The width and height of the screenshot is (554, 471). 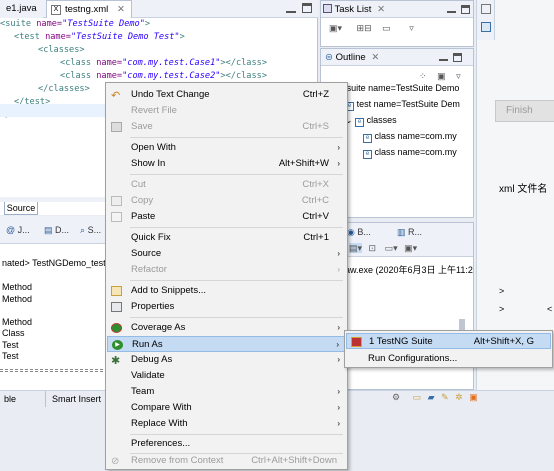 I want to click on menu-item-label: Save, so click(x=142, y=126).